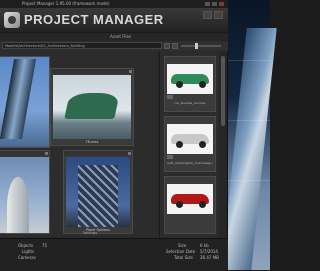 This screenshot has height=271, width=320. Describe the element at coordinates (120, 37) in the screenshot. I see `tab-asset-files: Asset Files` at that location.